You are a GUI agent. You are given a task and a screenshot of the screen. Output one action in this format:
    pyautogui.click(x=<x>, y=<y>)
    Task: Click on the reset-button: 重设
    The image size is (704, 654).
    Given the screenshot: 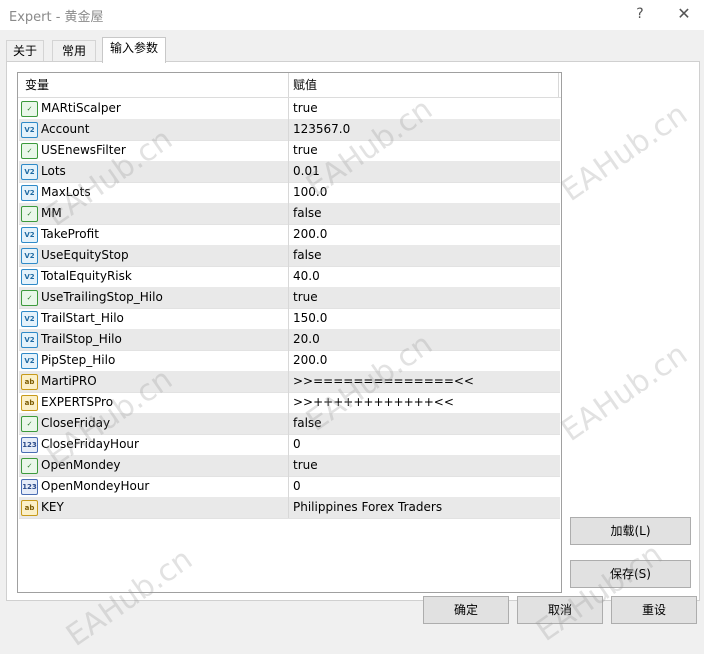 What is the action you would take?
    pyautogui.click(x=654, y=610)
    